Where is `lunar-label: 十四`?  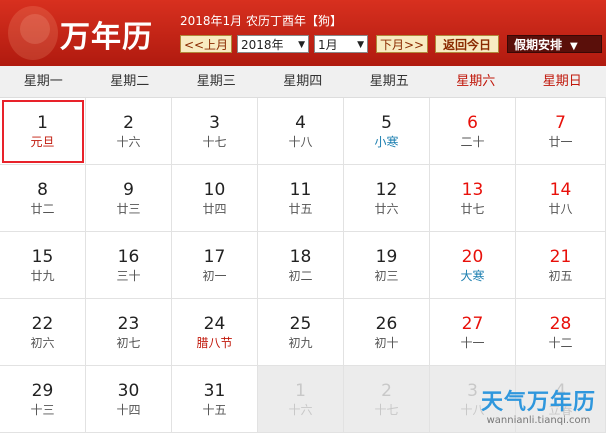 lunar-label: 十四 is located at coordinates (128, 410).